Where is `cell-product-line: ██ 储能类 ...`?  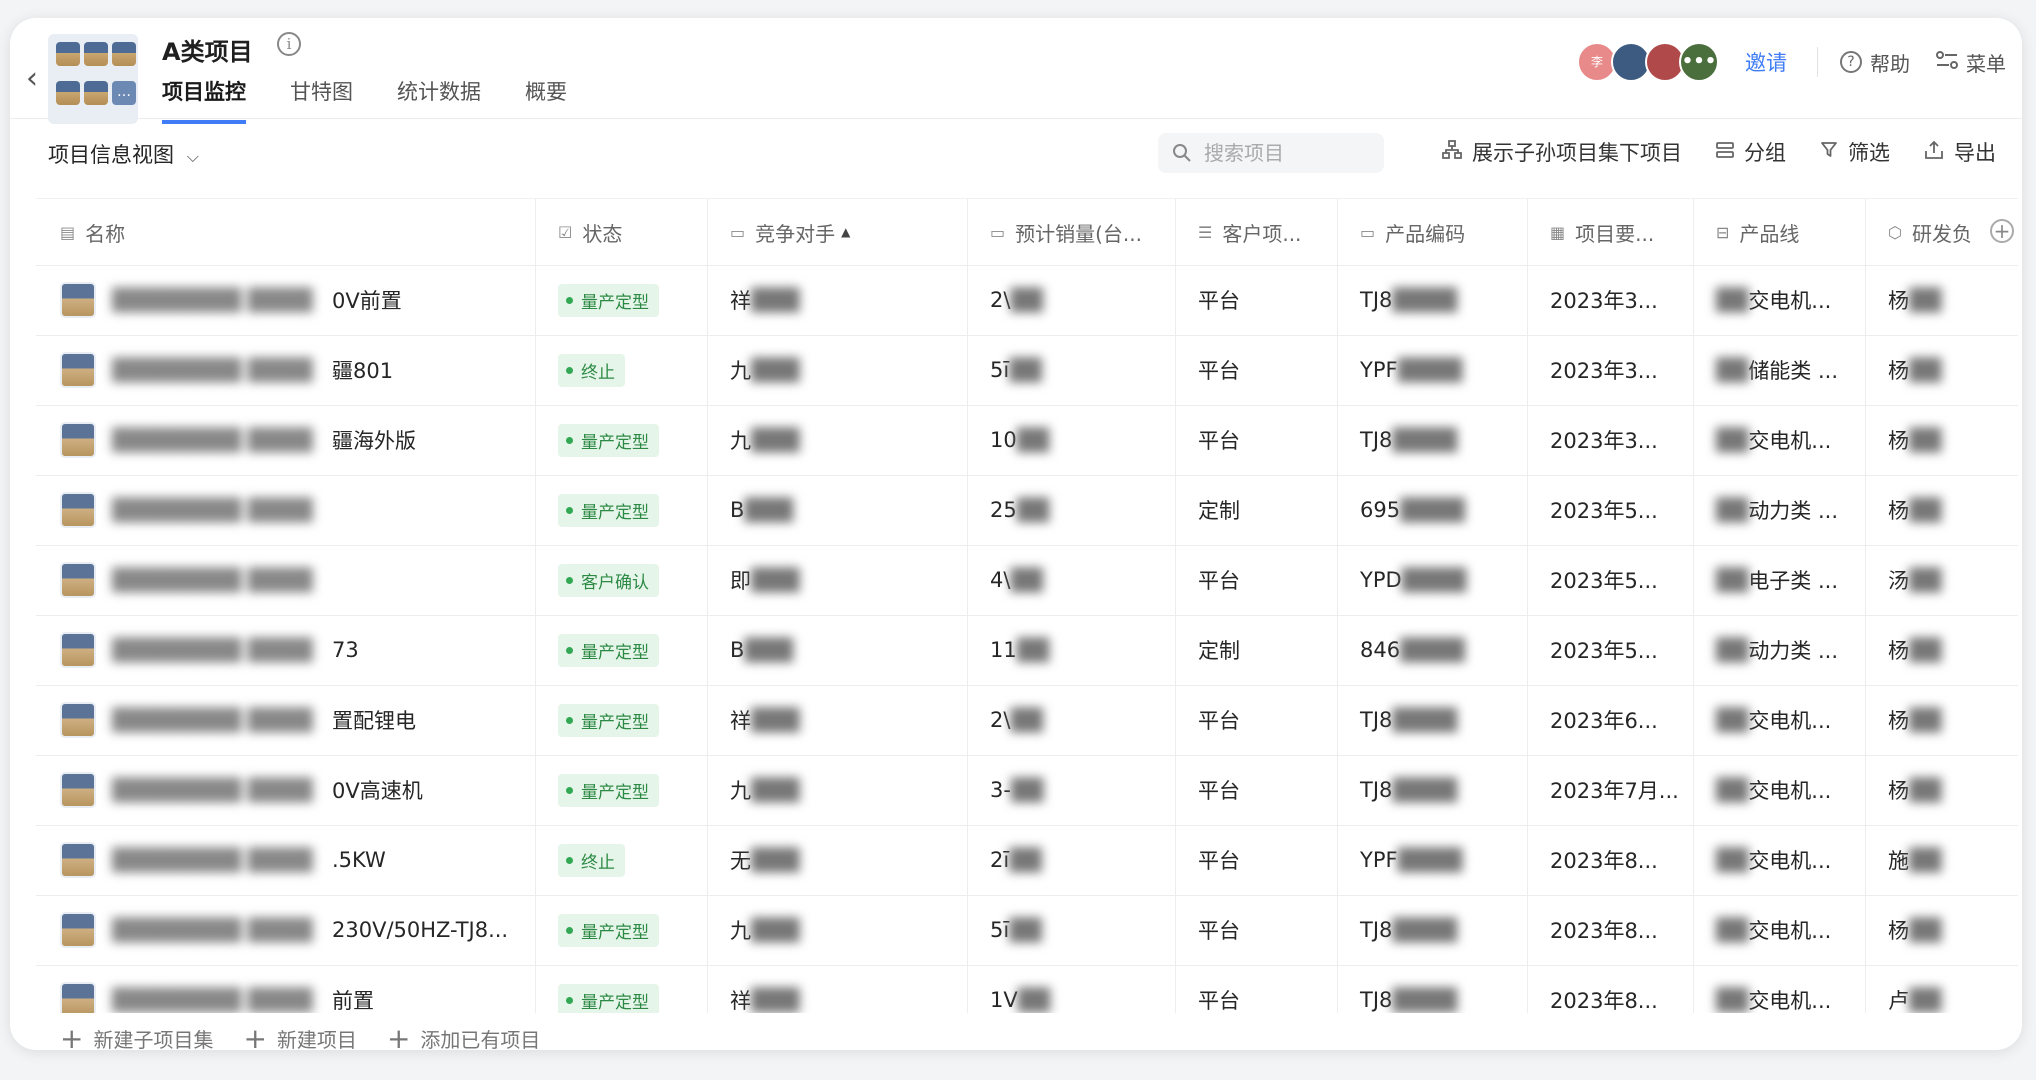
cell-product-line: ██ 储能类 ... is located at coordinates (1780, 370).